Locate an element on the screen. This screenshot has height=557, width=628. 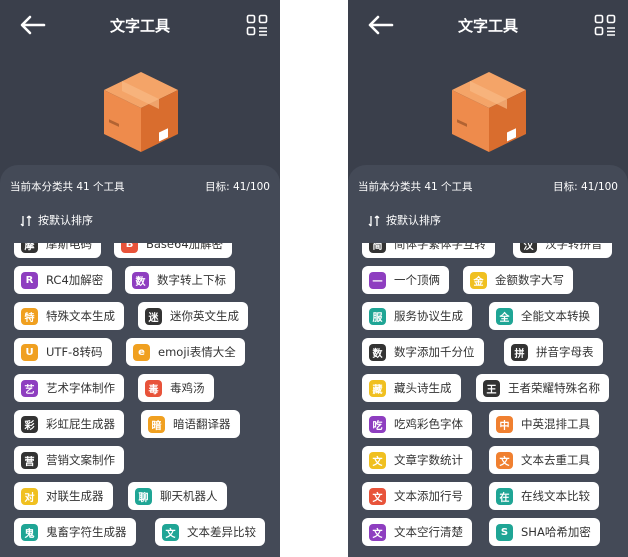
tool-chip: U UTF-8转码 is located at coordinates (63, 352).